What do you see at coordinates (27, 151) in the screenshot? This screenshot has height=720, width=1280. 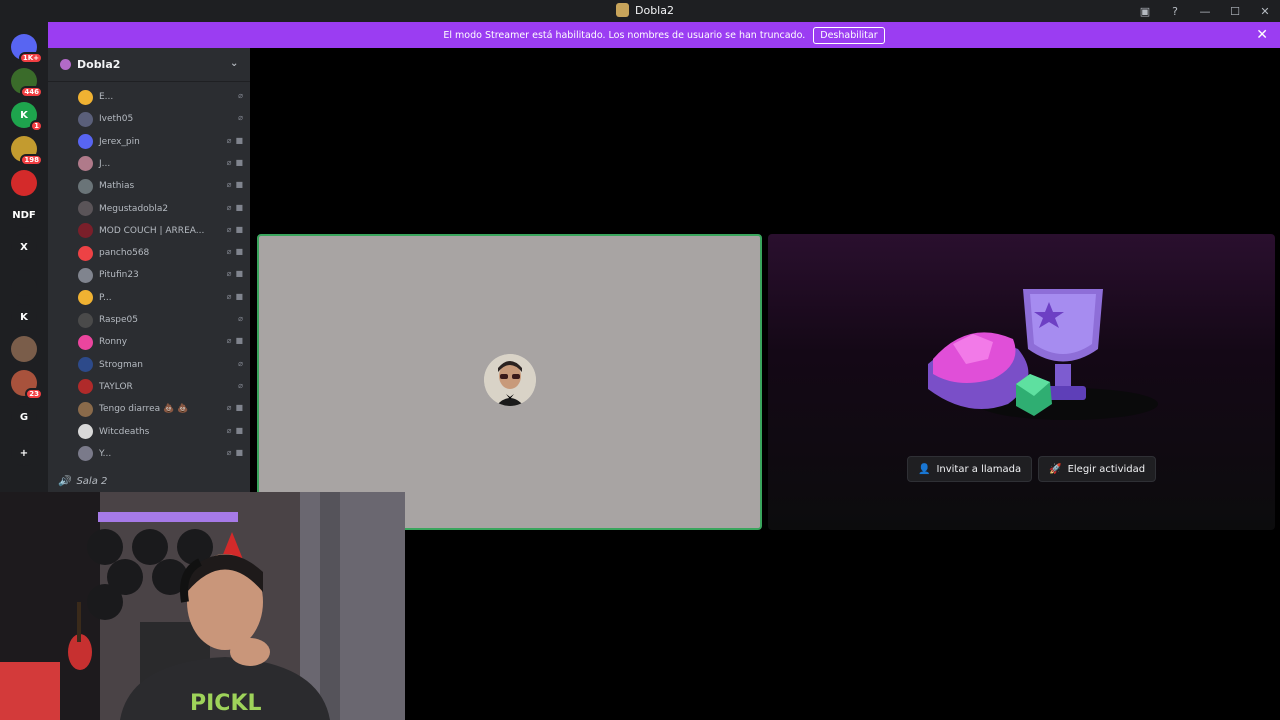 I see `server-icon-4: 198` at bounding box center [27, 151].